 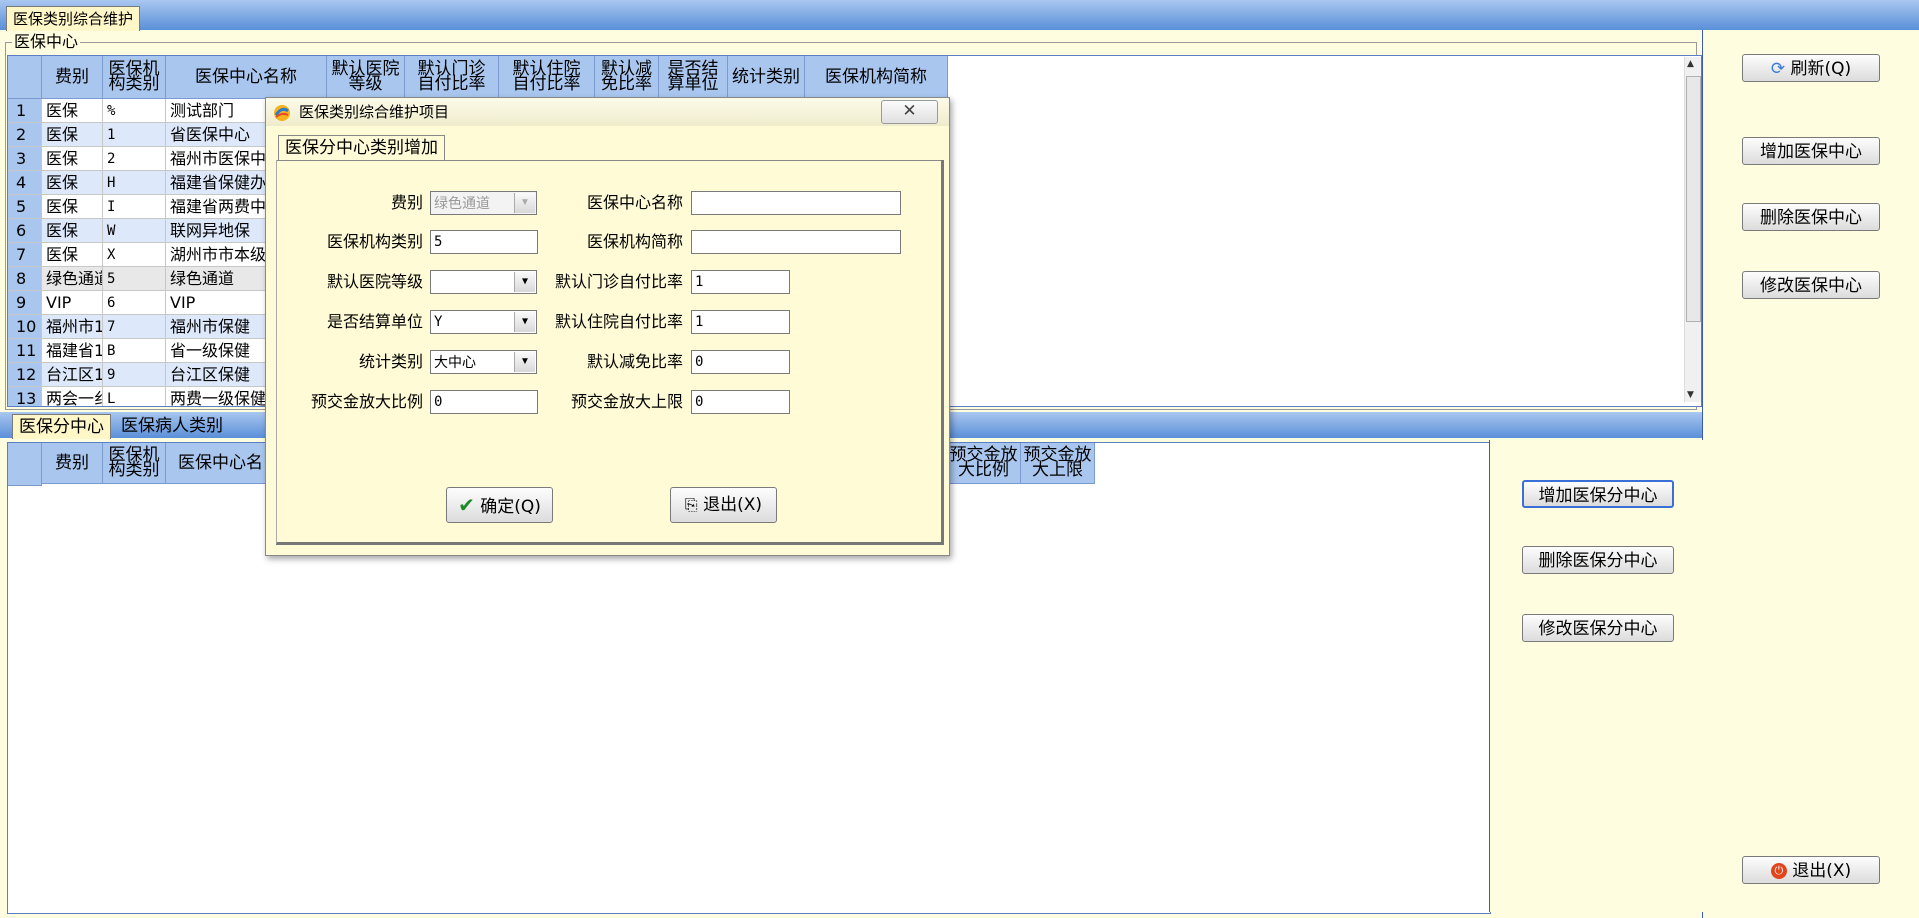 I want to click on center-name-label: 医保中心名称, so click(x=634, y=202).